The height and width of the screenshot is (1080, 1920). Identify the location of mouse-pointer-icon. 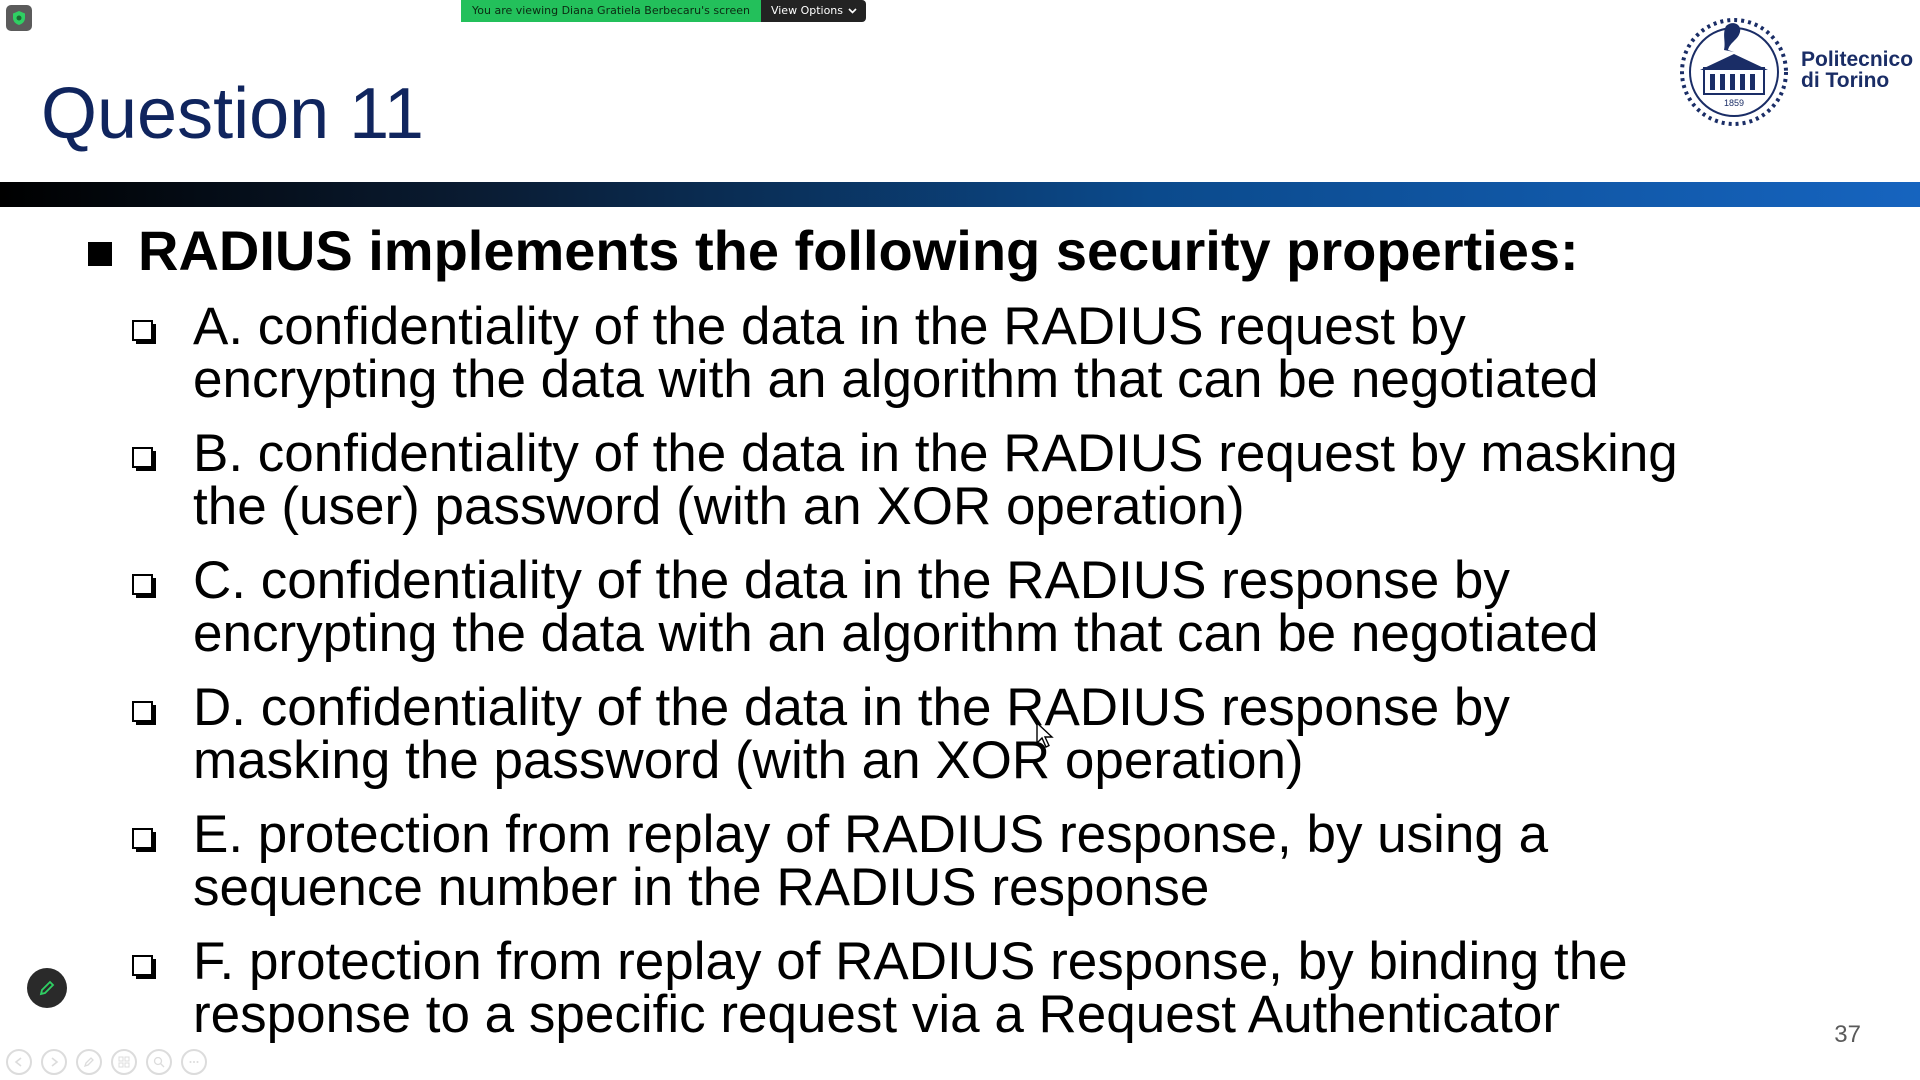
(1045, 735).